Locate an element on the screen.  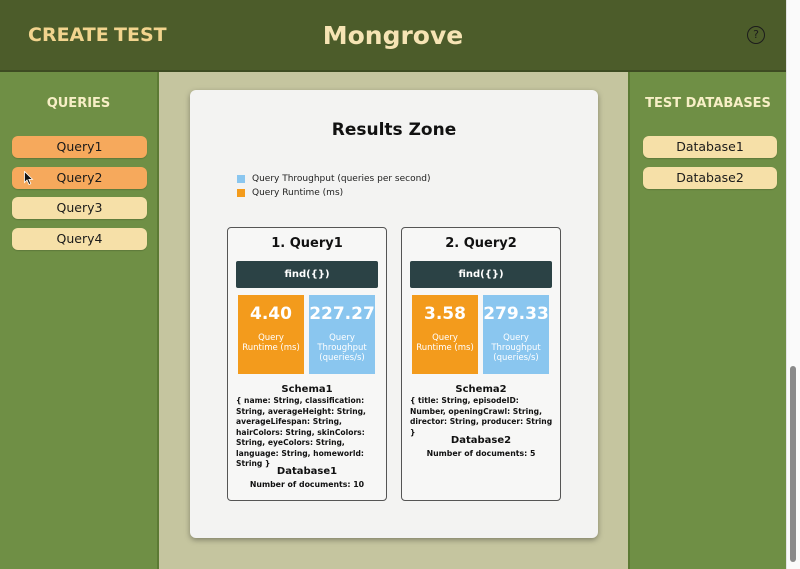
database-item-2: Database2 is located at coordinates (710, 178).